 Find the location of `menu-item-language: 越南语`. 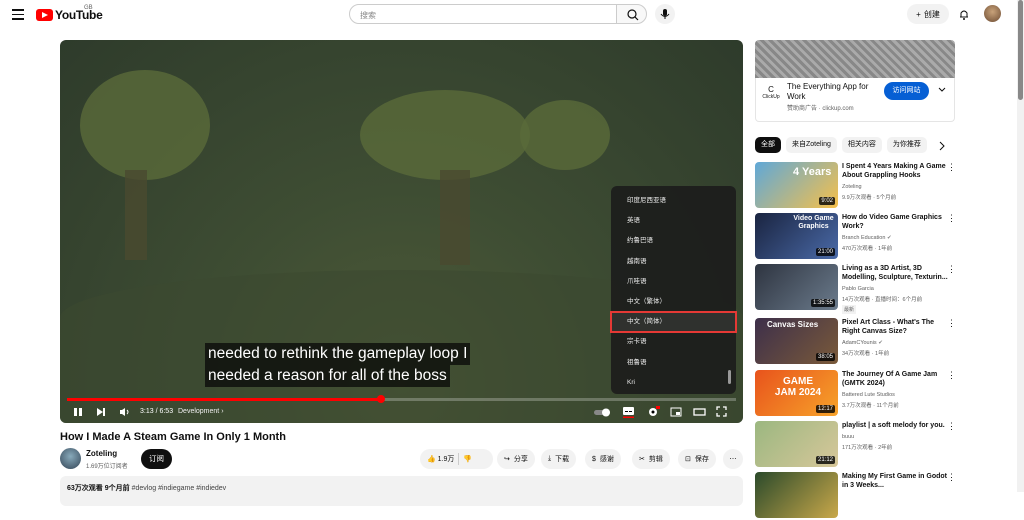

menu-item-language: 越南语 is located at coordinates (673, 262).